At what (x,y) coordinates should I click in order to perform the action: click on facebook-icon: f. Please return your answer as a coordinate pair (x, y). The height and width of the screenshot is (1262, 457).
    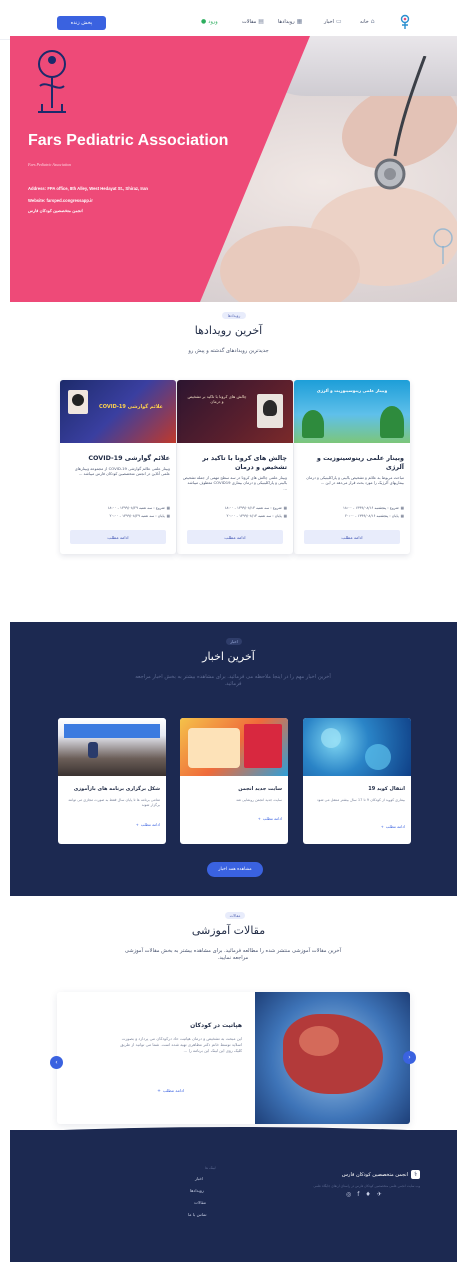
    Looking at the image, I should click on (358, 1194).